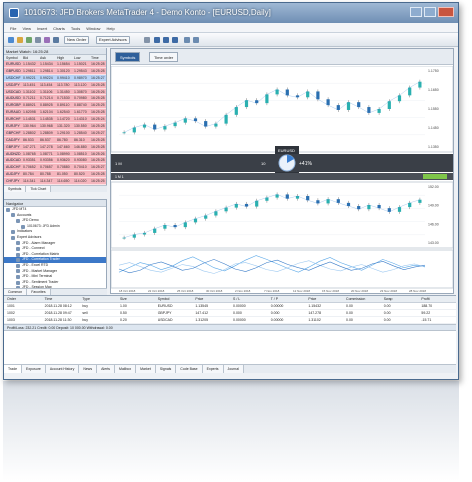 This screenshot has width=472, height=482. Describe the element at coordinates (63, 57) in the screenshot. I see `mw-col-high: High` at that location.